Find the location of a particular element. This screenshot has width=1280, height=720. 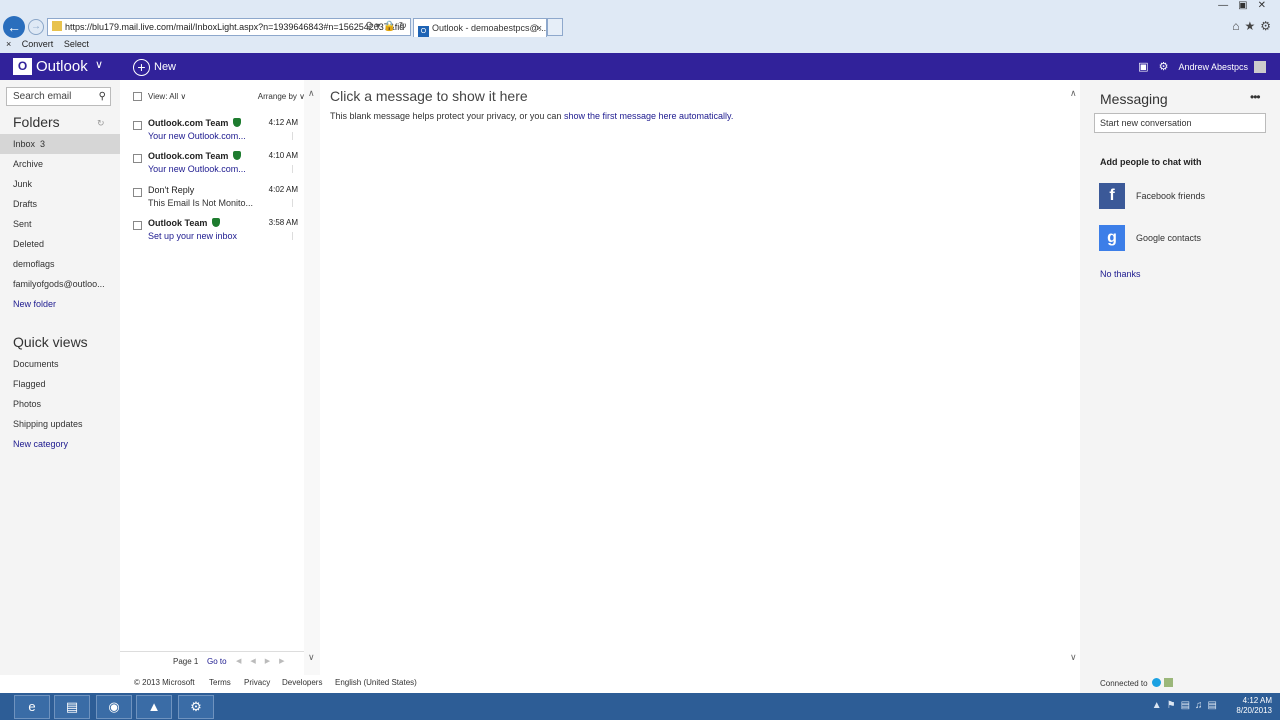

quick-view-photos: Photos is located at coordinates (60, 404).